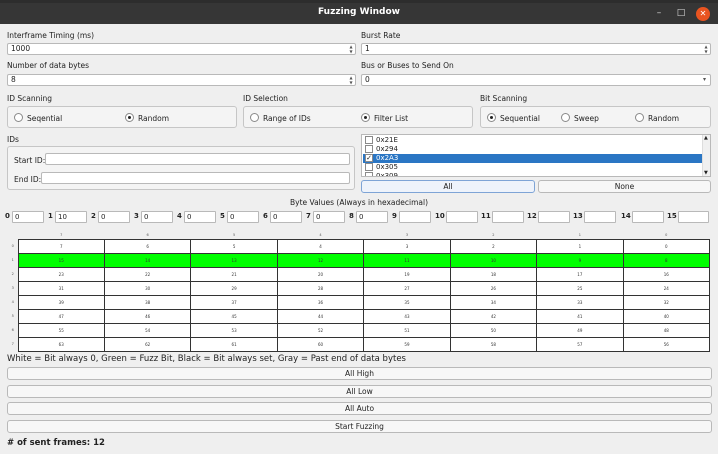 The height and width of the screenshot is (454, 718). I want to click on bit-cell: 54, so click(147, 330).